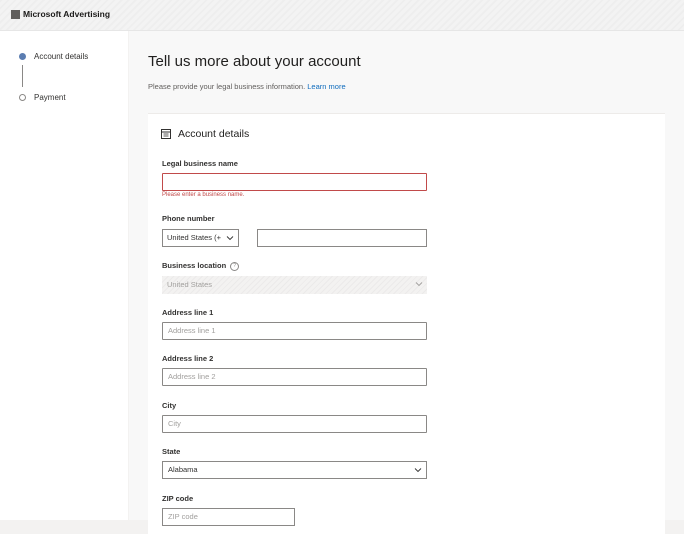 The image size is (684, 534). Describe the element at coordinates (183, 469) in the screenshot. I see `state-value: Alabama` at that location.